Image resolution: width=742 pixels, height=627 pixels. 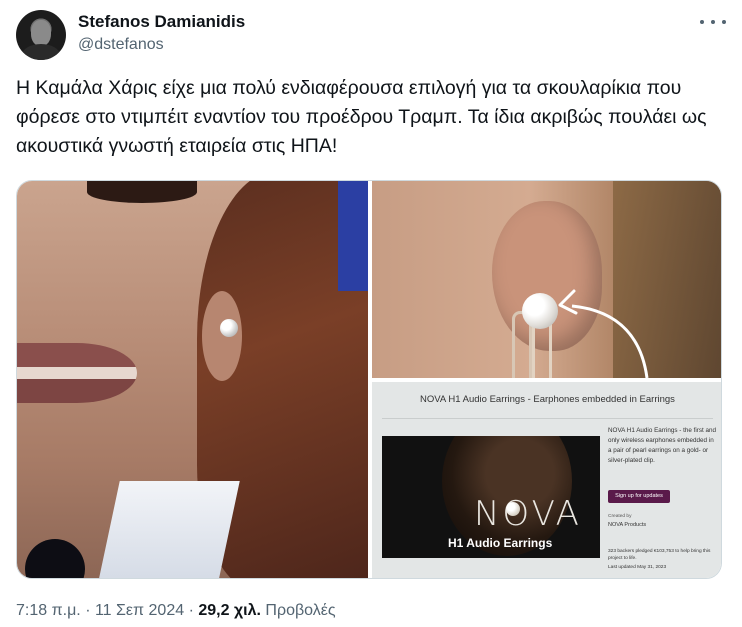 What do you see at coordinates (121, 45) in the screenshot?
I see `author-handle: @dstefanos` at bounding box center [121, 45].